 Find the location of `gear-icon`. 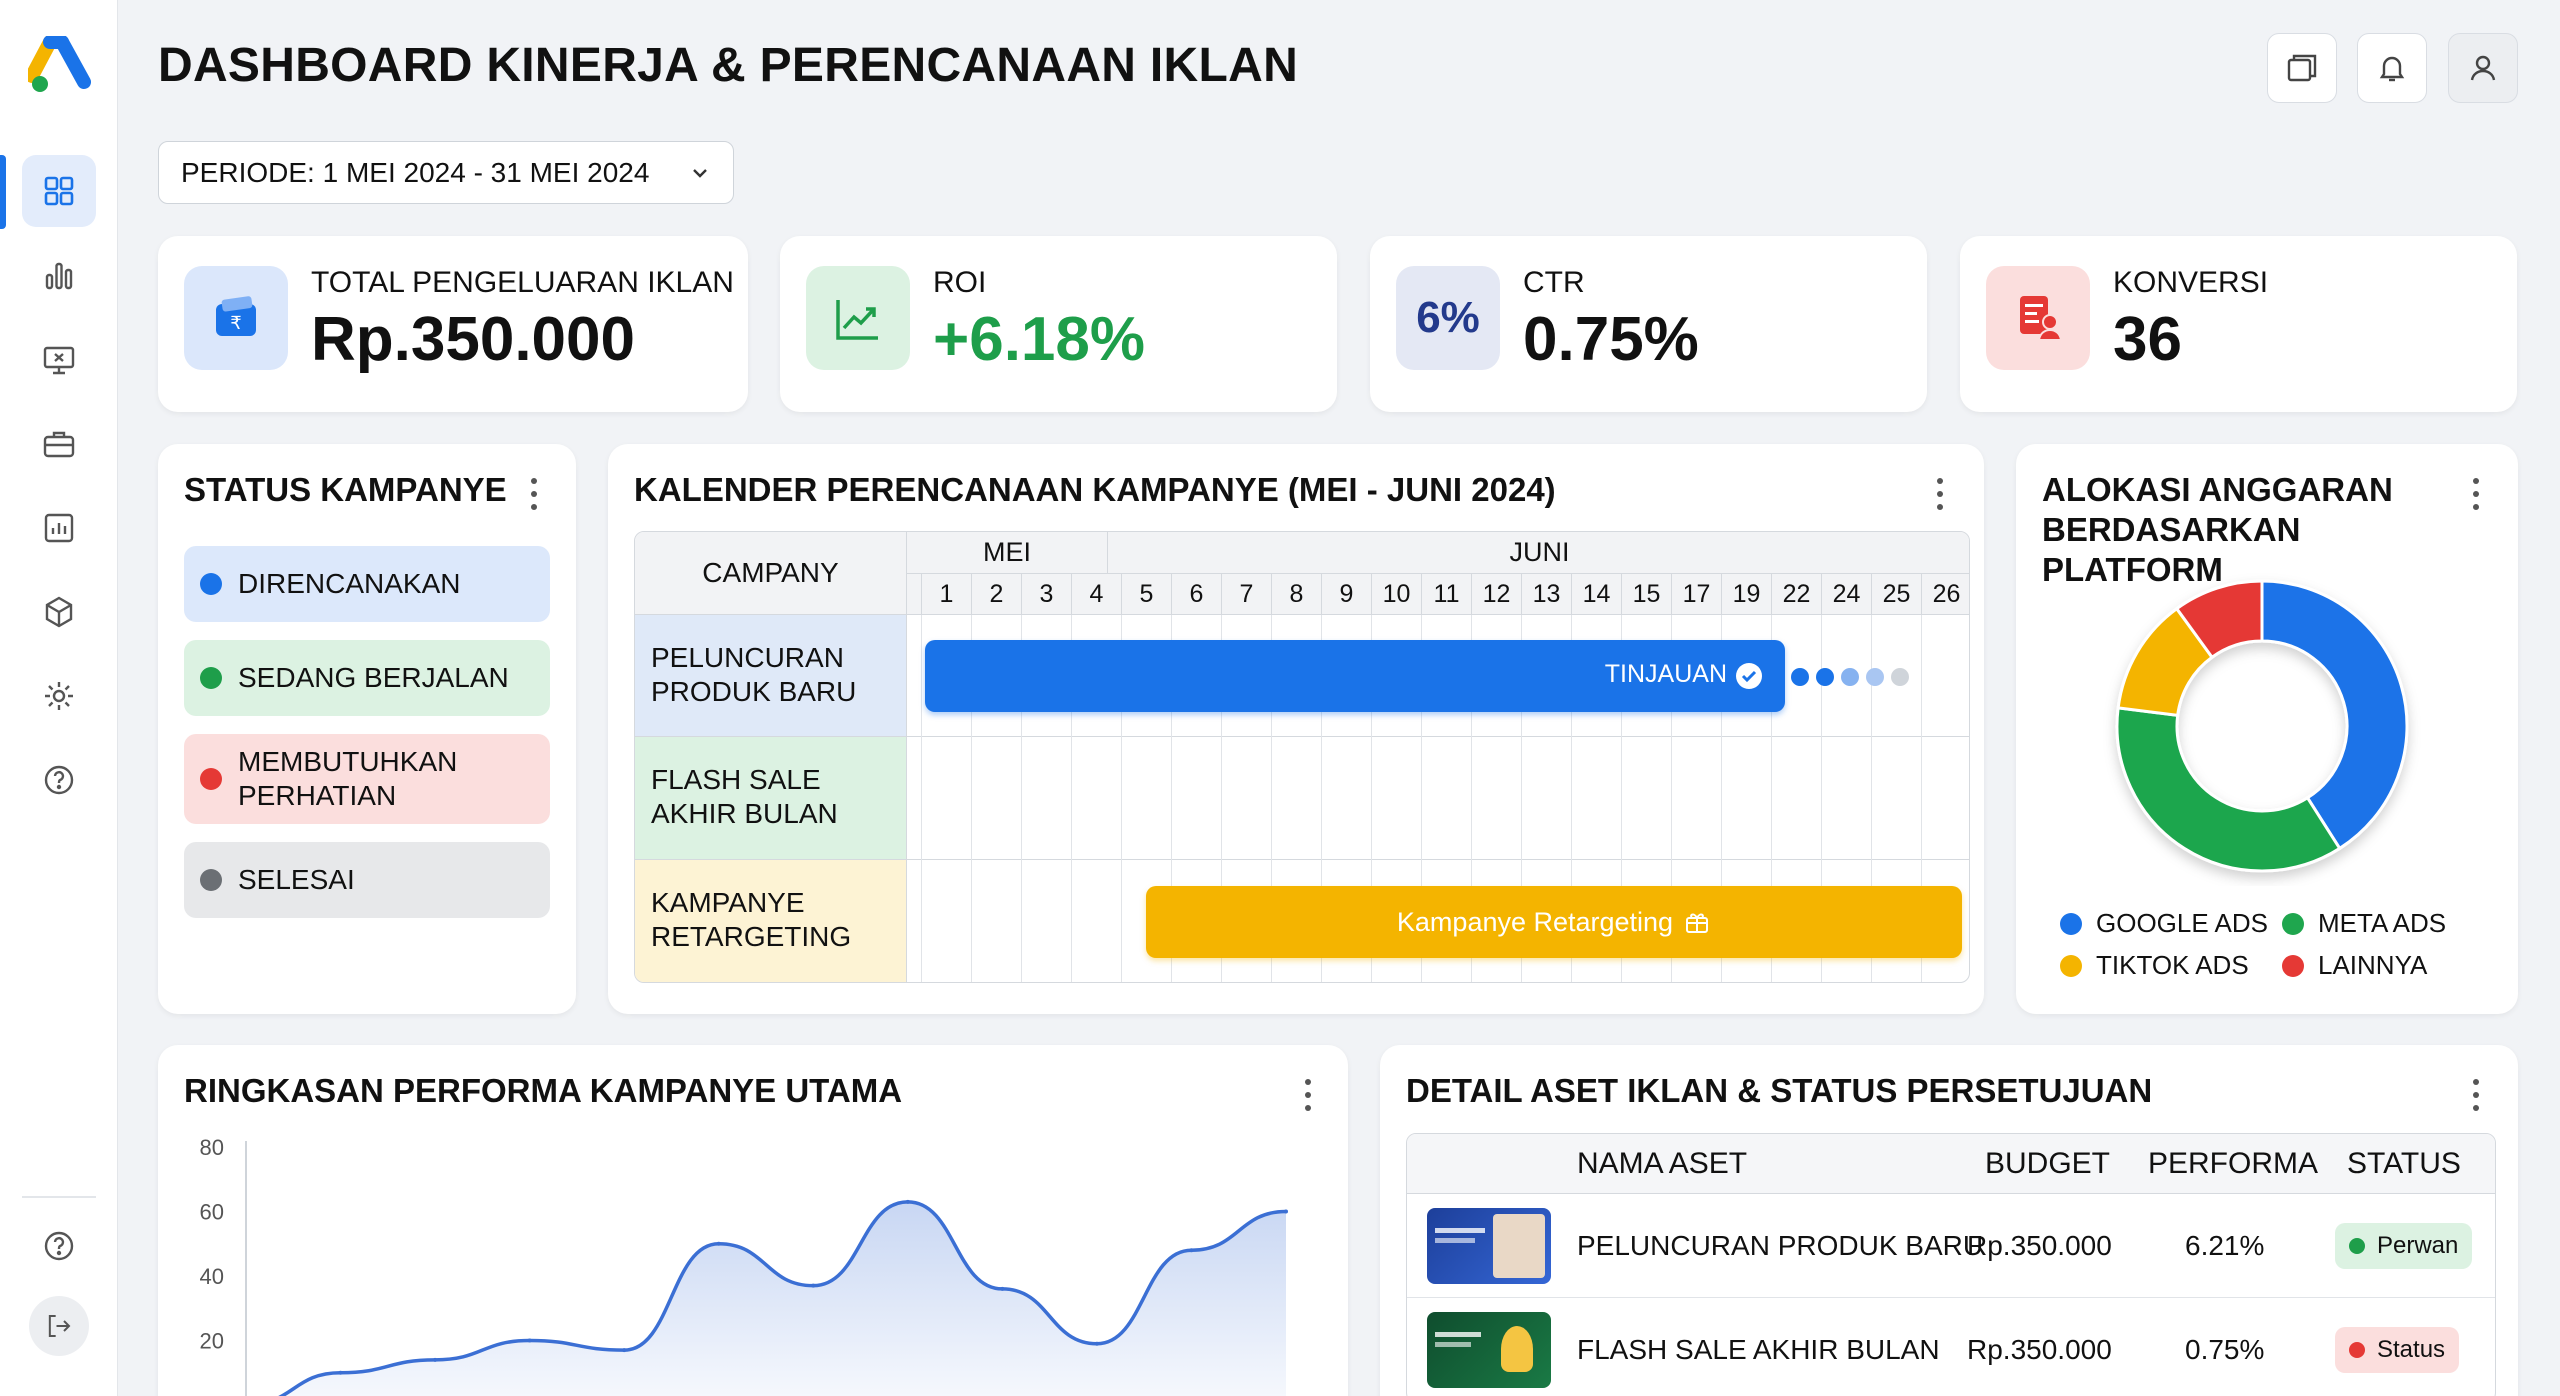

gear-icon is located at coordinates (59, 696).